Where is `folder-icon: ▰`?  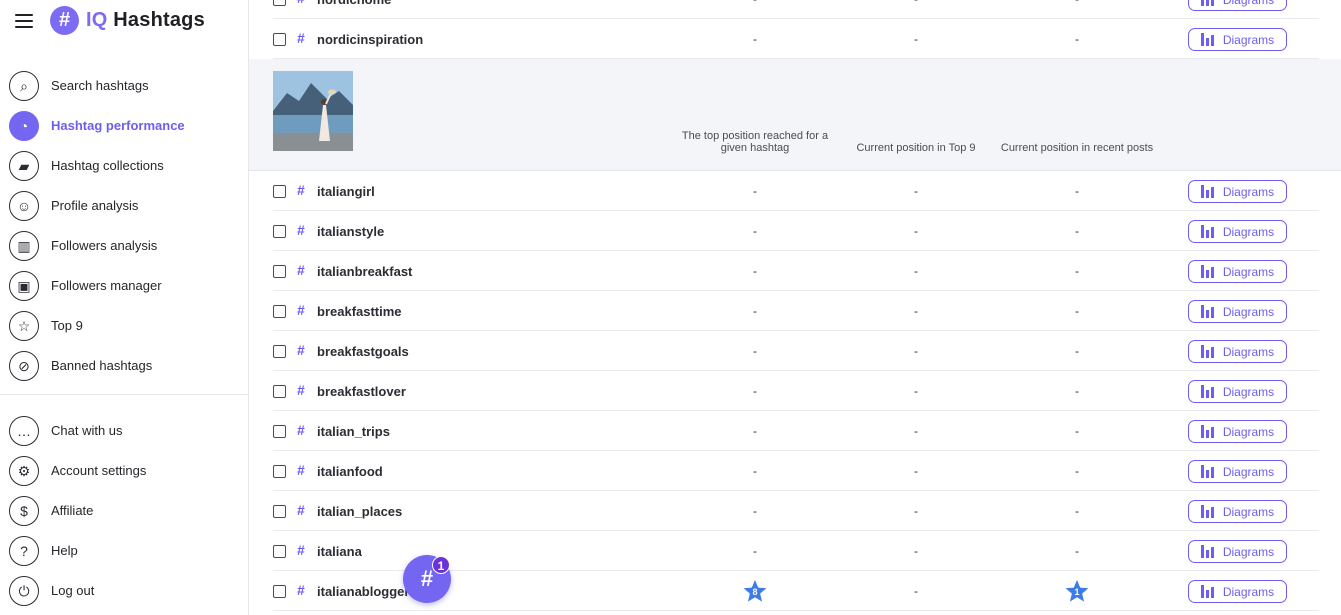
folder-icon: ▰ is located at coordinates (24, 166).